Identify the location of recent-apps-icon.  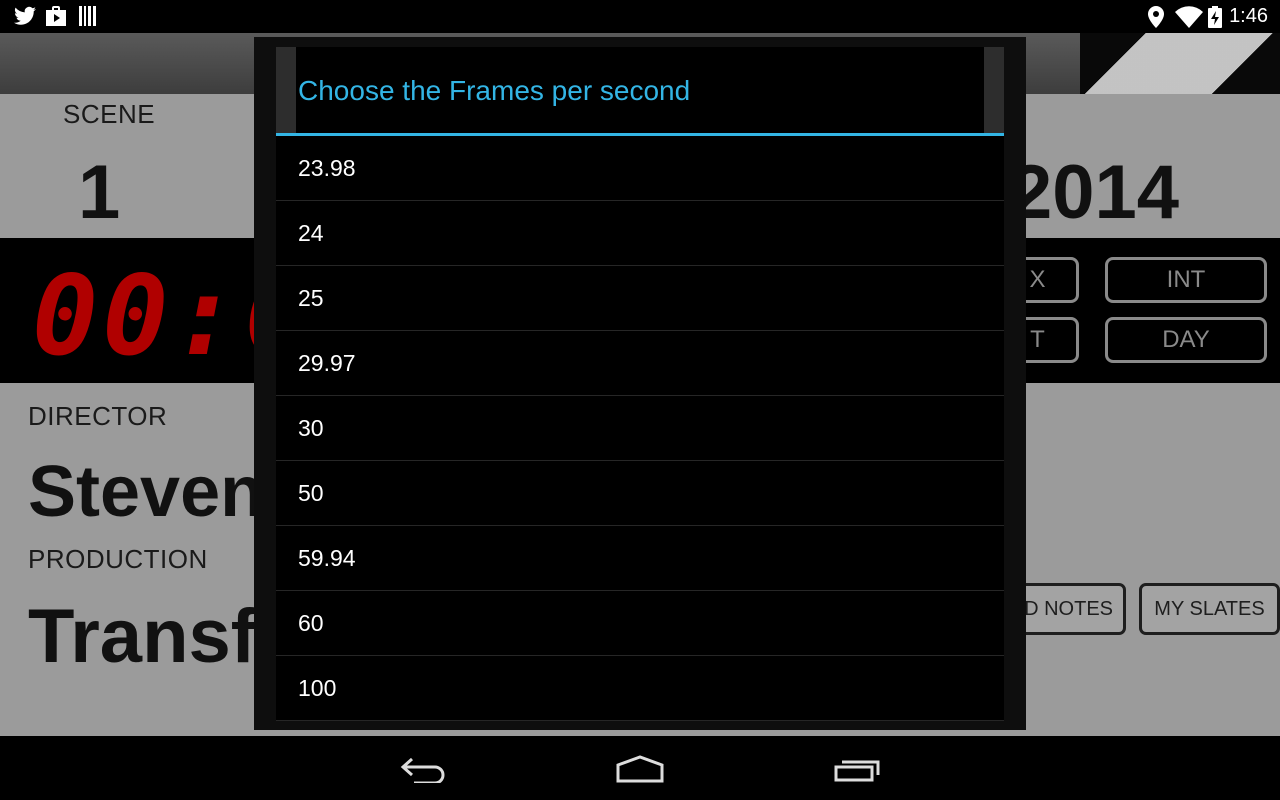
(858, 769).